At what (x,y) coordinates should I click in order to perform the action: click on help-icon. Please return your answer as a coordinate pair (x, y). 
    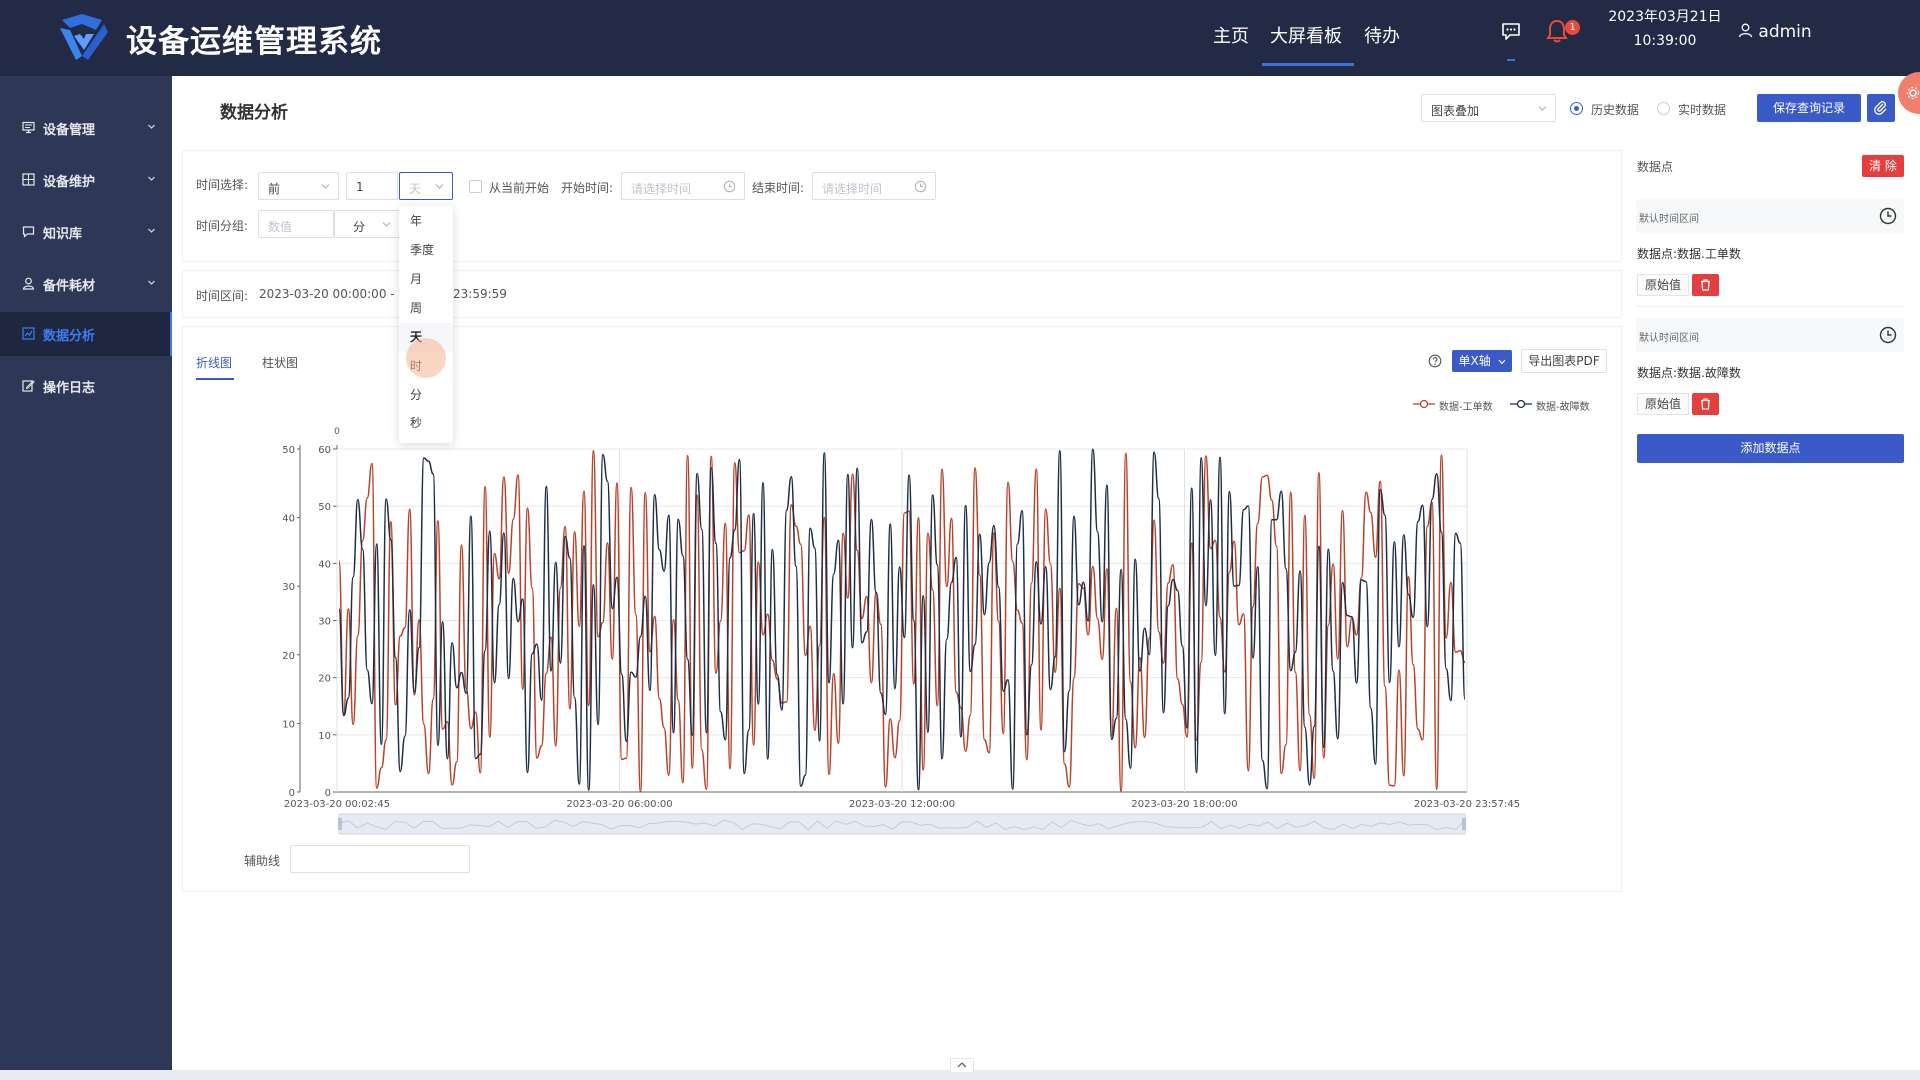
    Looking at the image, I should click on (1435, 361).